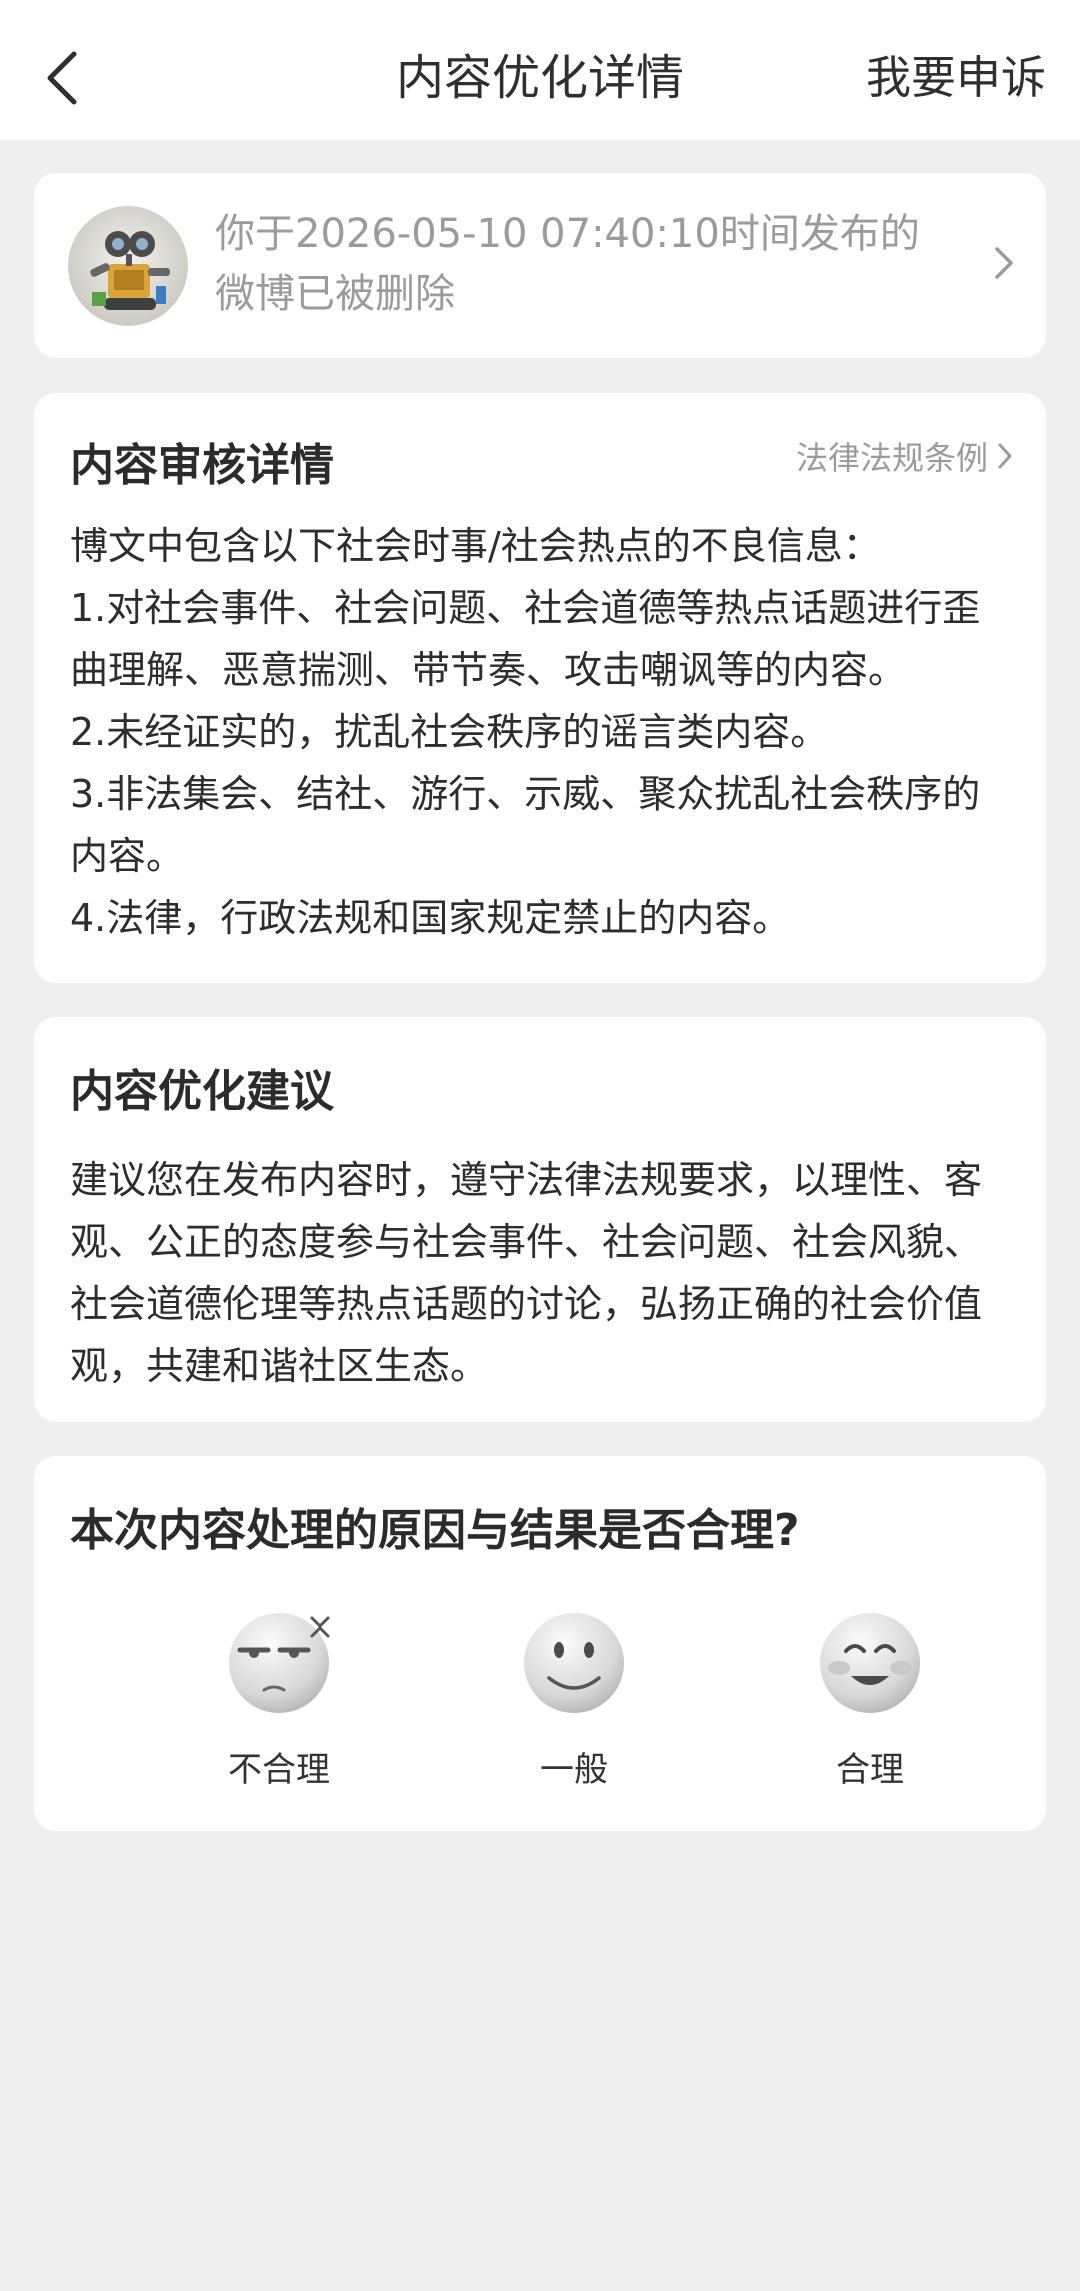 Image resolution: width=1080 pixels, height=2291 pixels. What do you see at coordinates (870, 1770) in the screenshot?
I see `rating-reasonable-label: 合理` at bounding box center [870, 1770].